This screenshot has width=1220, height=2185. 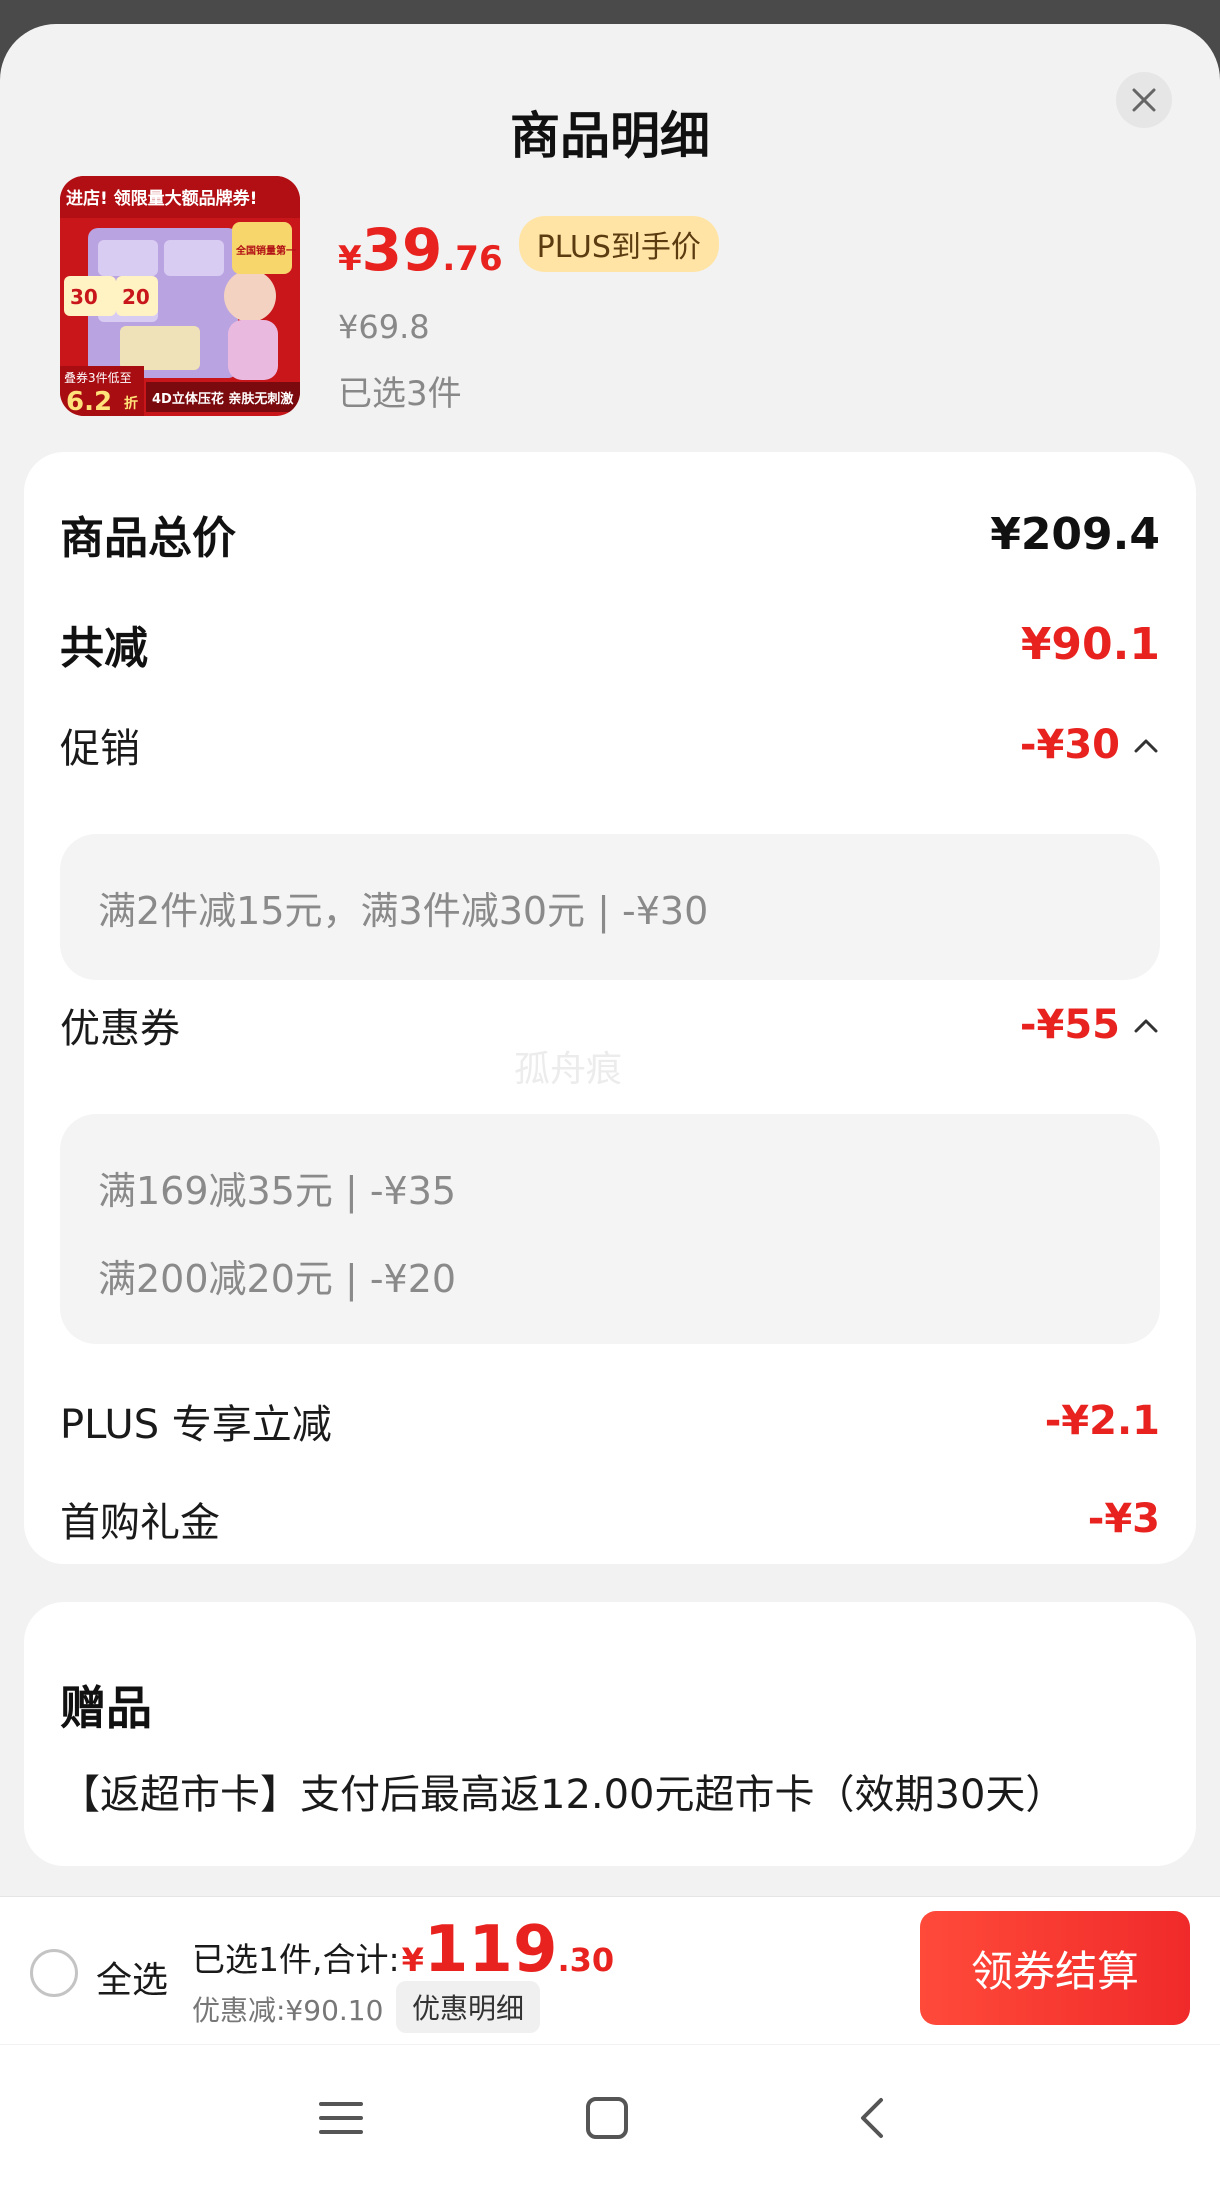 I want to click on thumbnail-banner: 进店! 领限量大额品牌券!, so click(x=161, y=198).